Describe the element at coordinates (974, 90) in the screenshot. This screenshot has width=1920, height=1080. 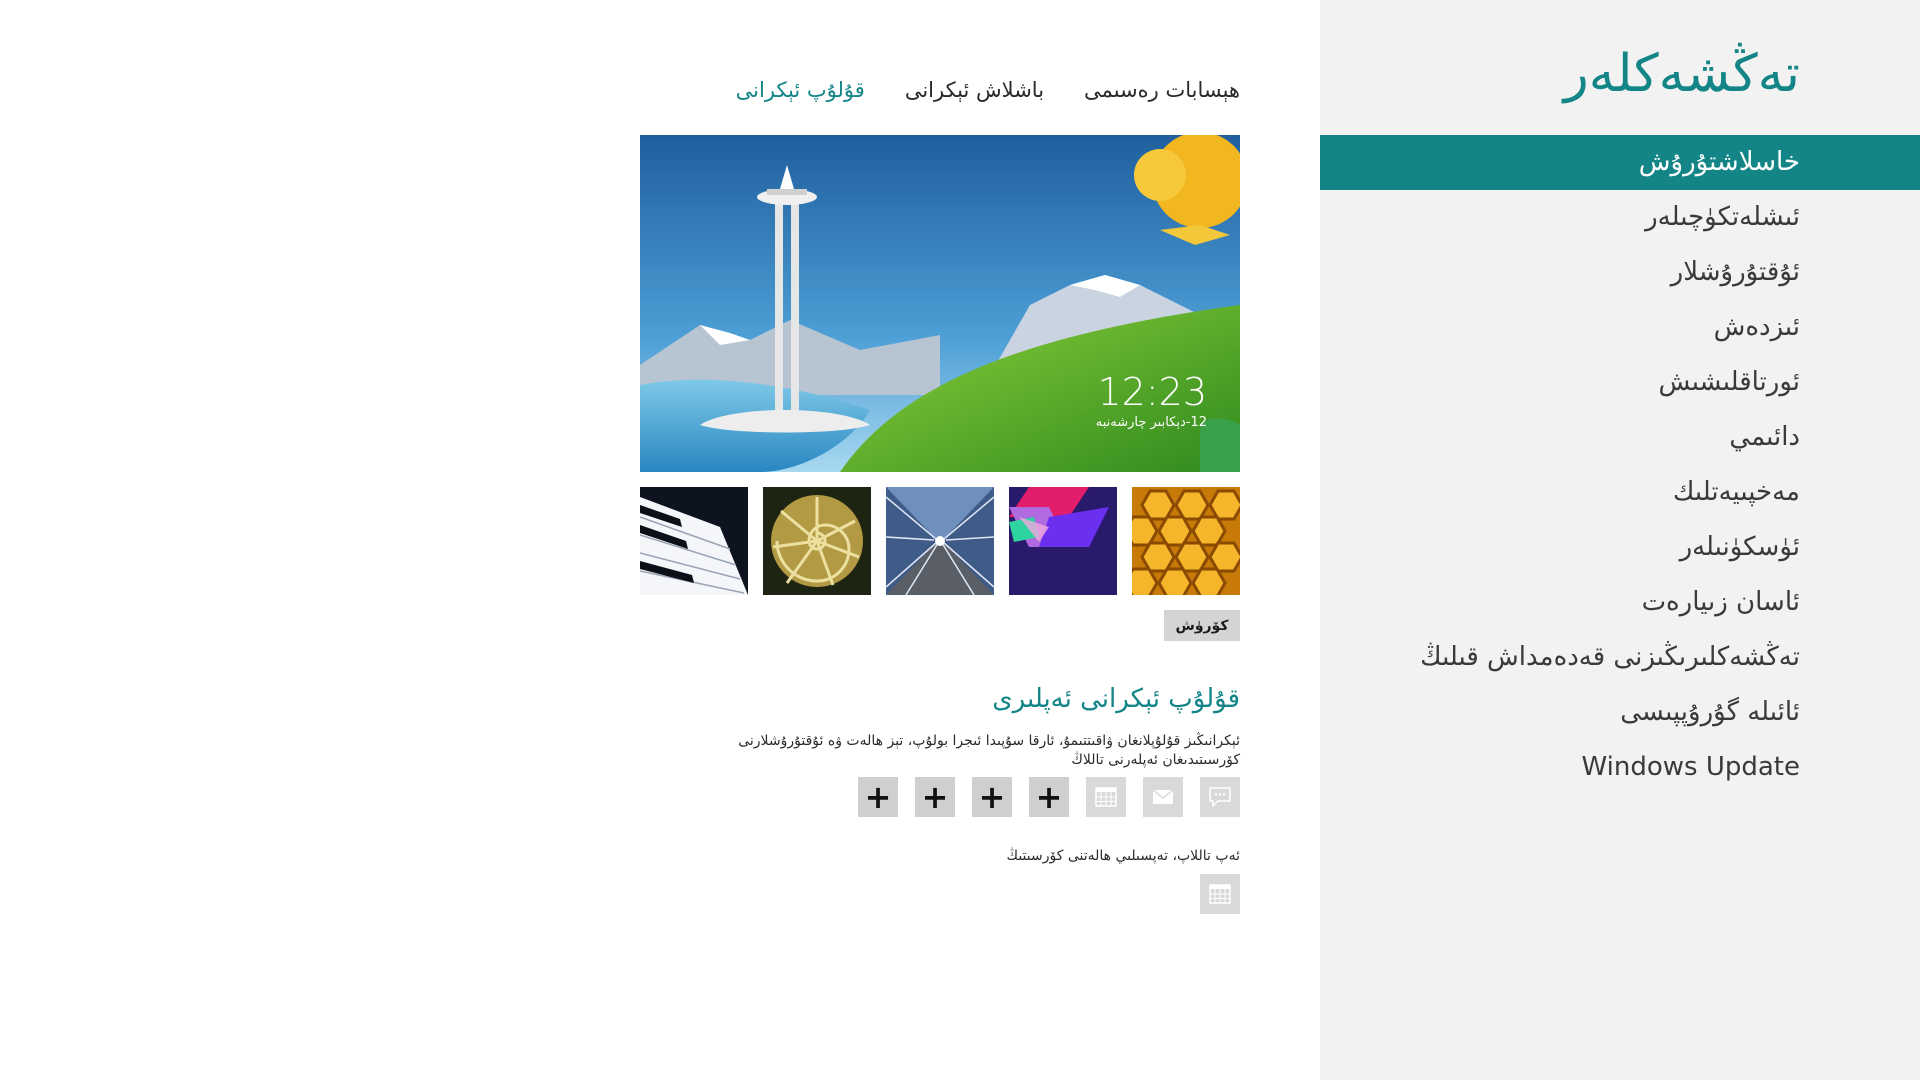
I see `tab-start-screen: باشلاش ئېكرانى` at that location.